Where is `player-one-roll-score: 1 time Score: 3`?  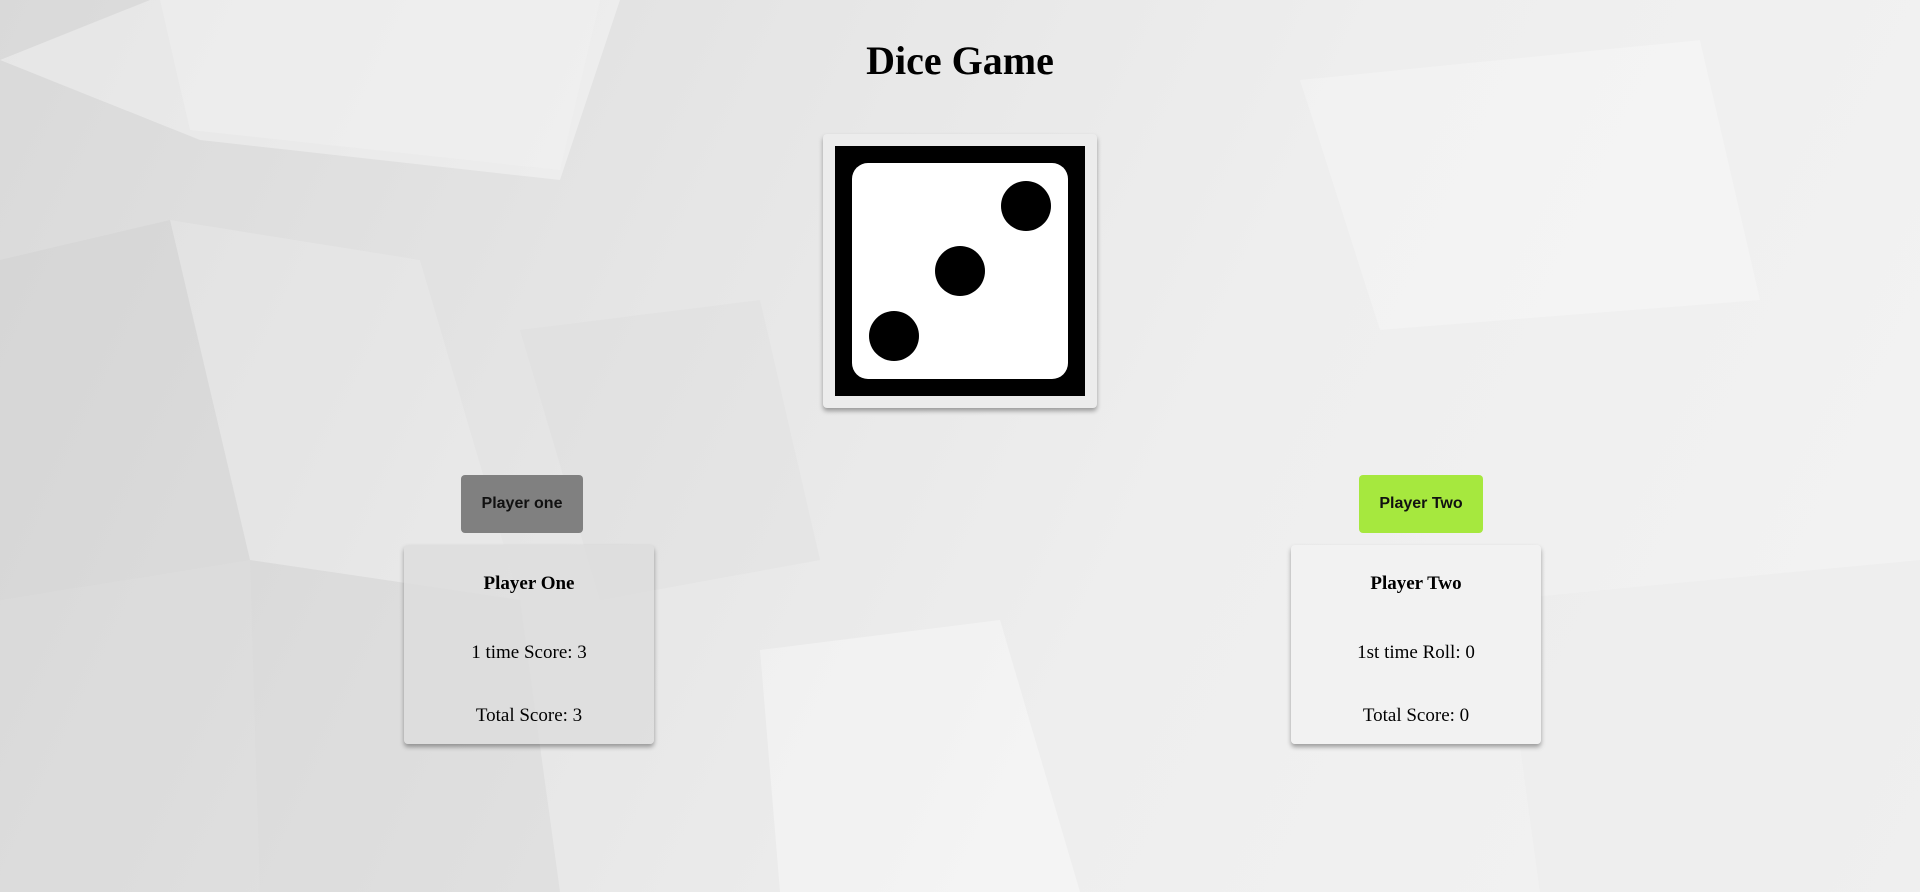 player-one-roll-score: 1 time Score: 3 is located at coordinates (529, 652).